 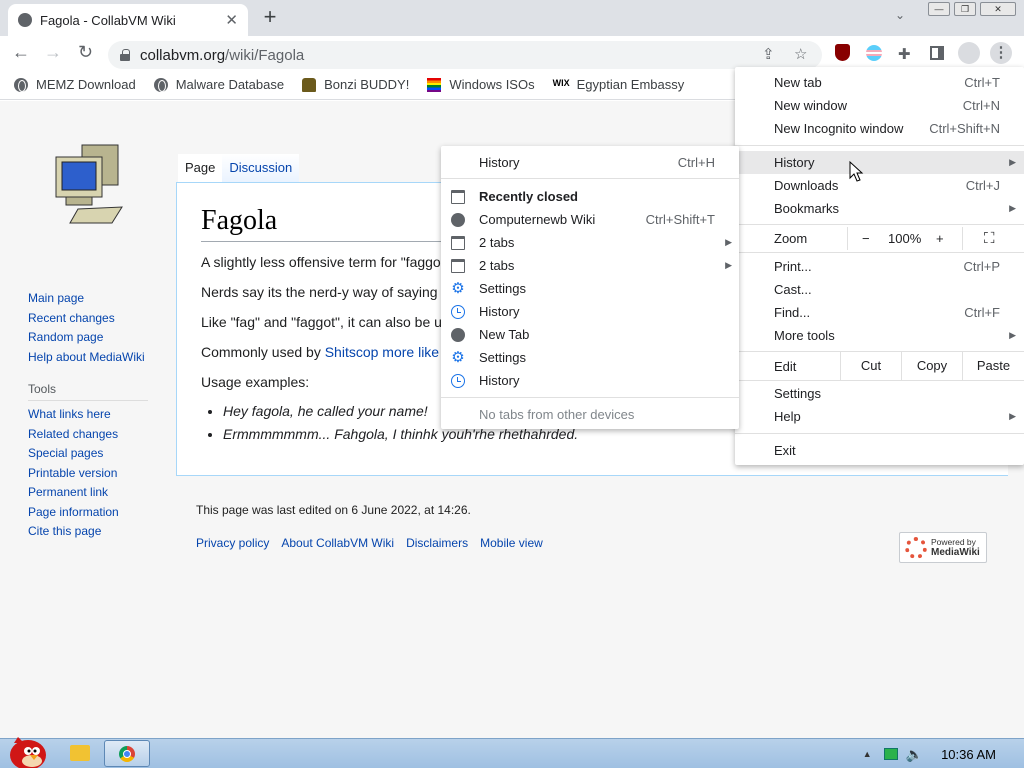 What do you see at coordinates (879, 128) in the screenshot?
I see `menu-new-incognito-window: New Incognito window Ctrl+Shift+N` at bounding box center [879, 128].